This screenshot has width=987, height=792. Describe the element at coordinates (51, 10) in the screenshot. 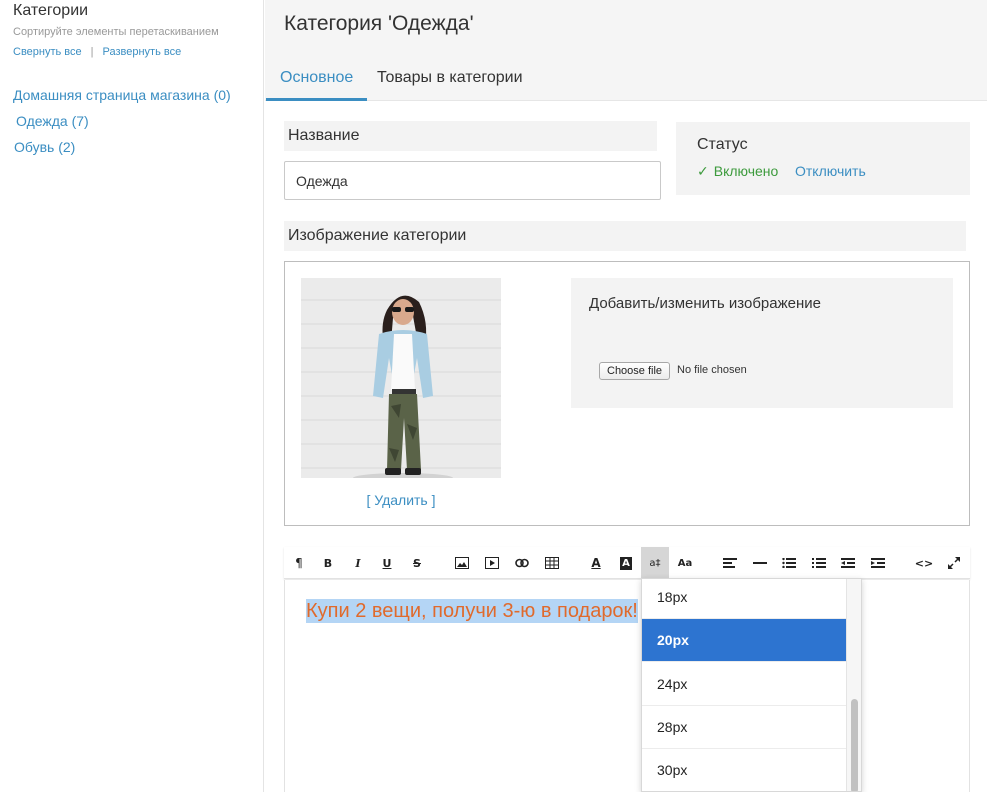

I see `sidebar-title: Категории` at that location.